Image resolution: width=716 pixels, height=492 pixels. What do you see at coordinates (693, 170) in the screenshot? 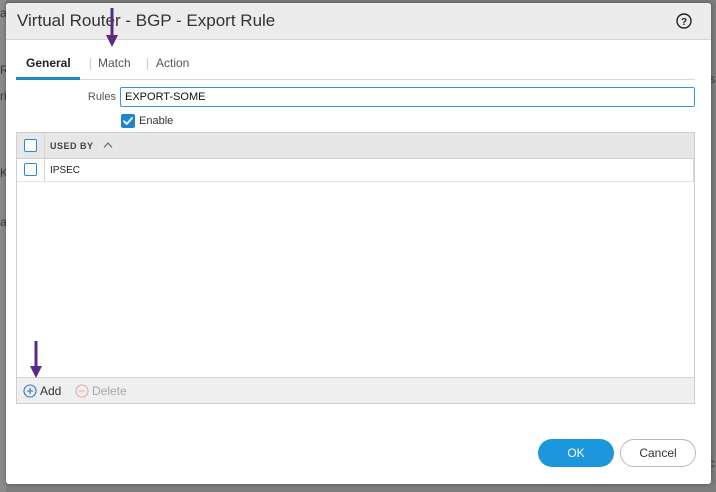
I see `row-end-divider` at bounding box center [693, 170].